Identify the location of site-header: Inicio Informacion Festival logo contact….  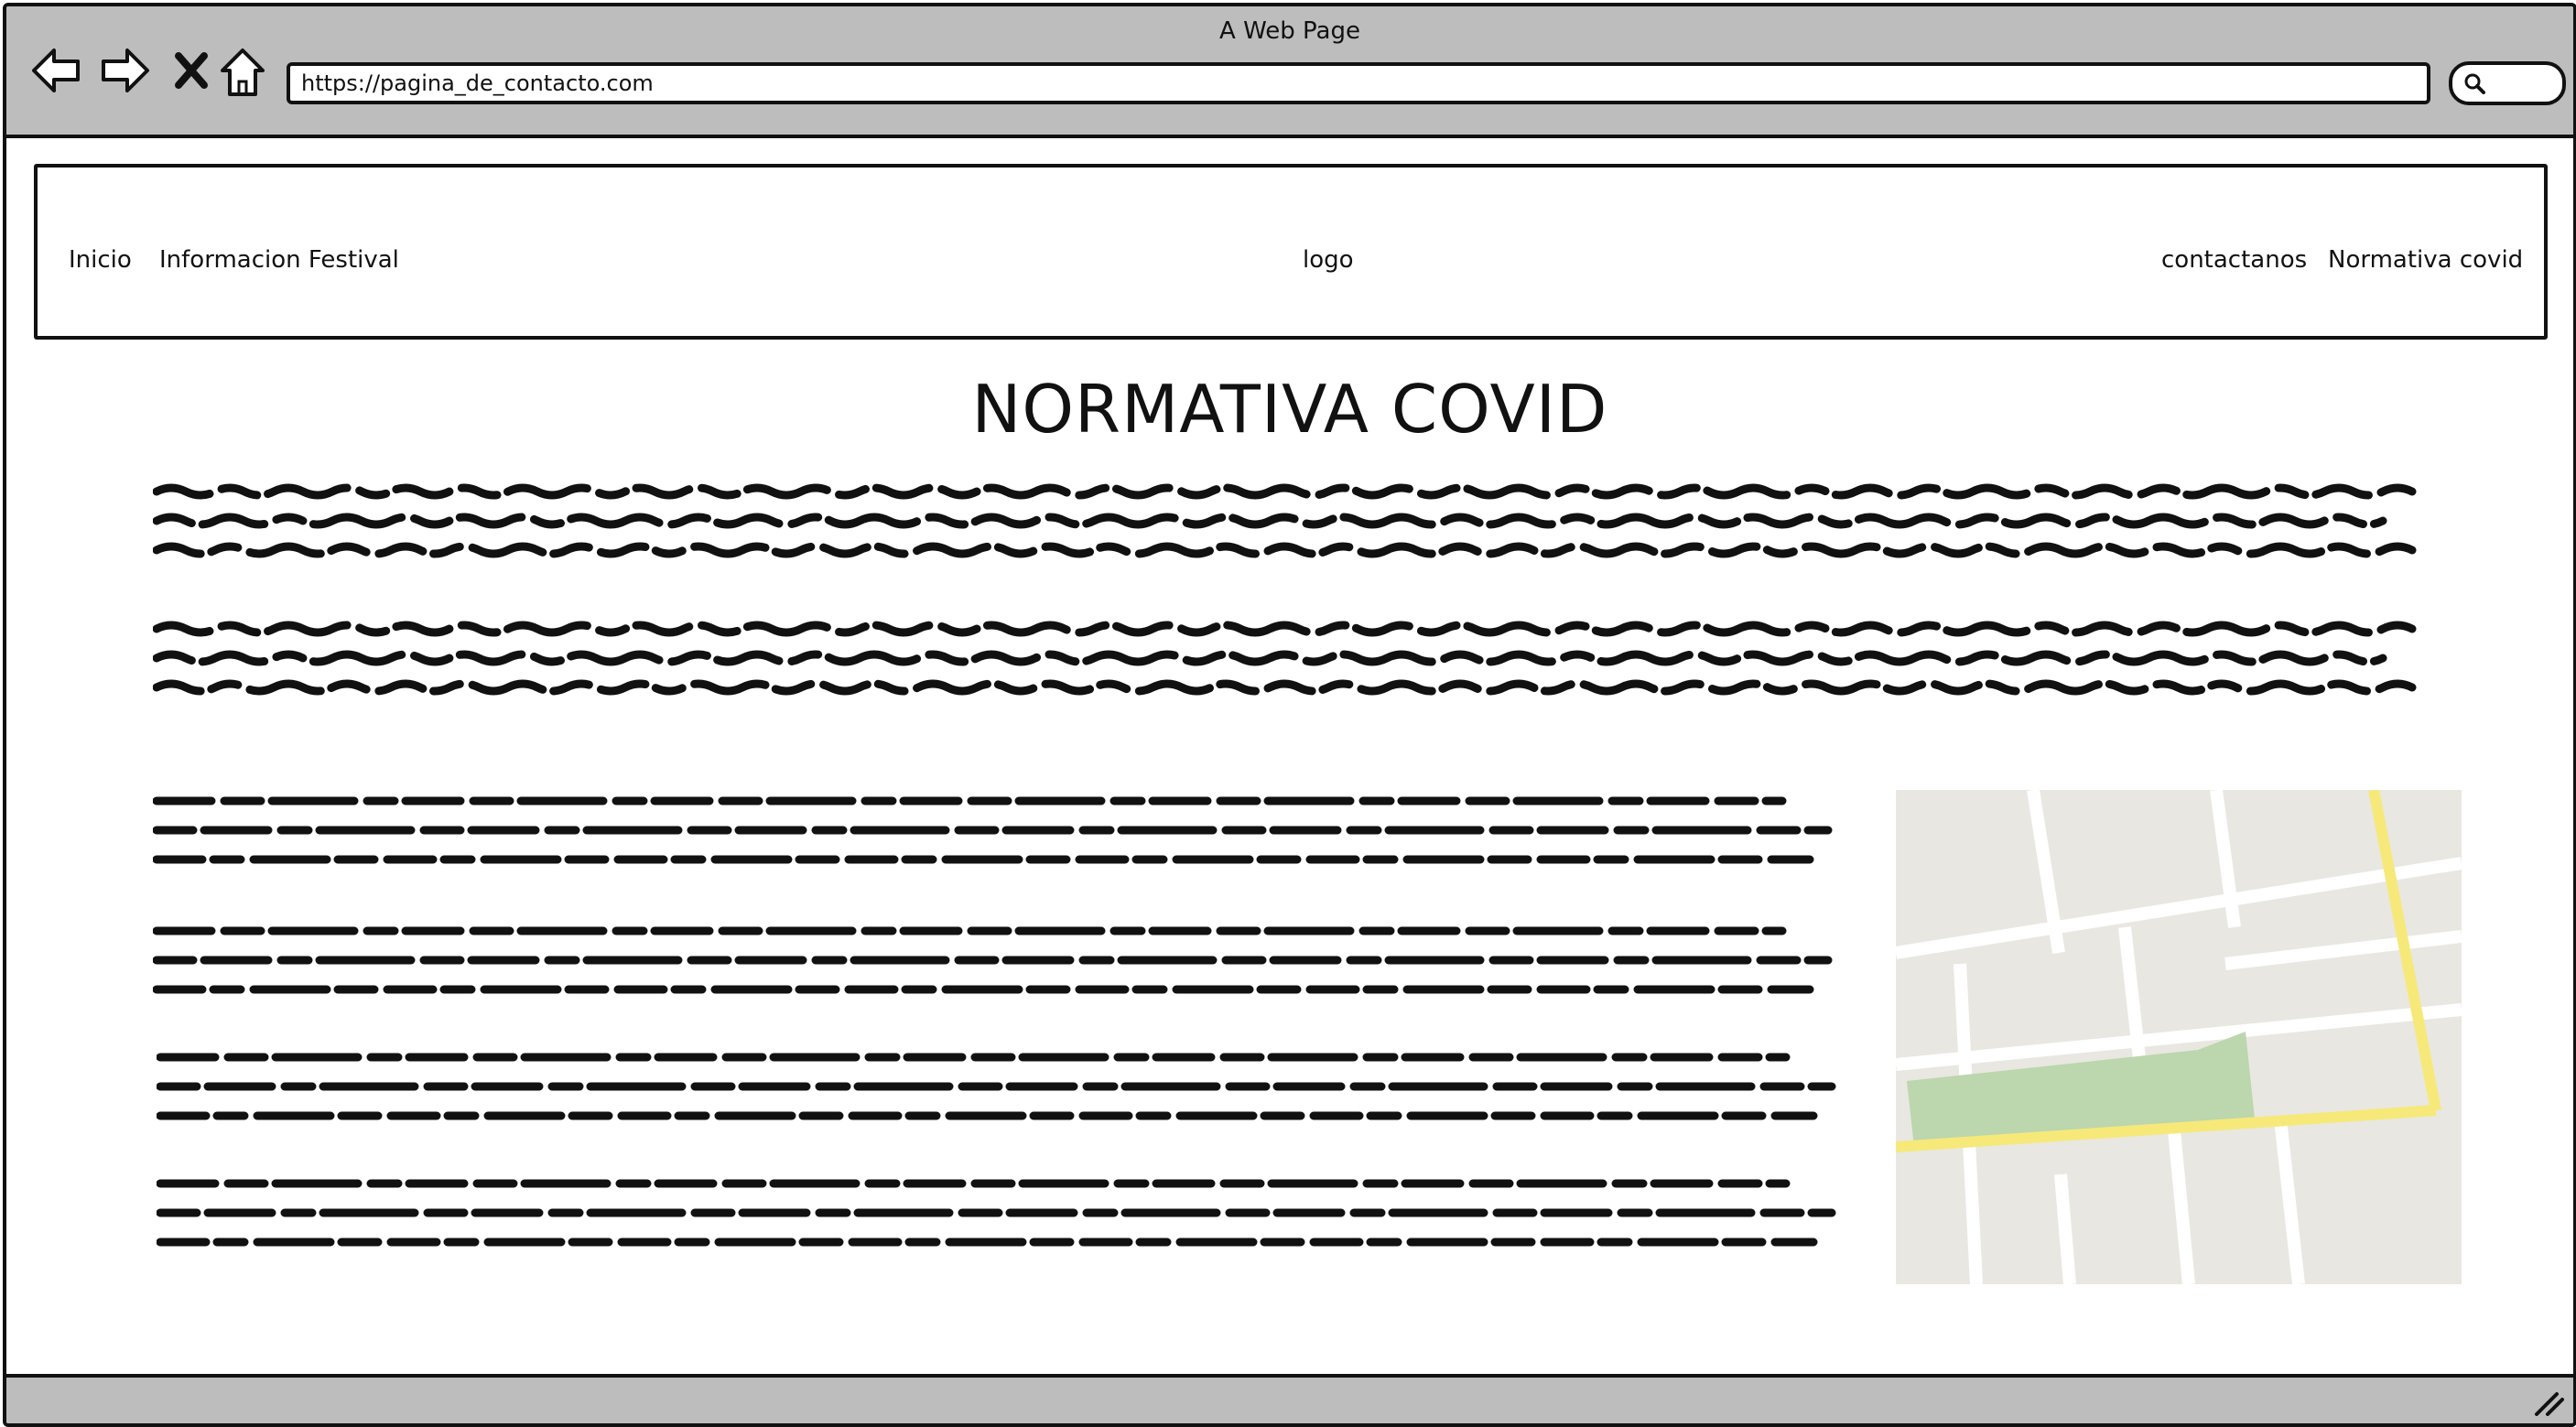
(1291, 252).